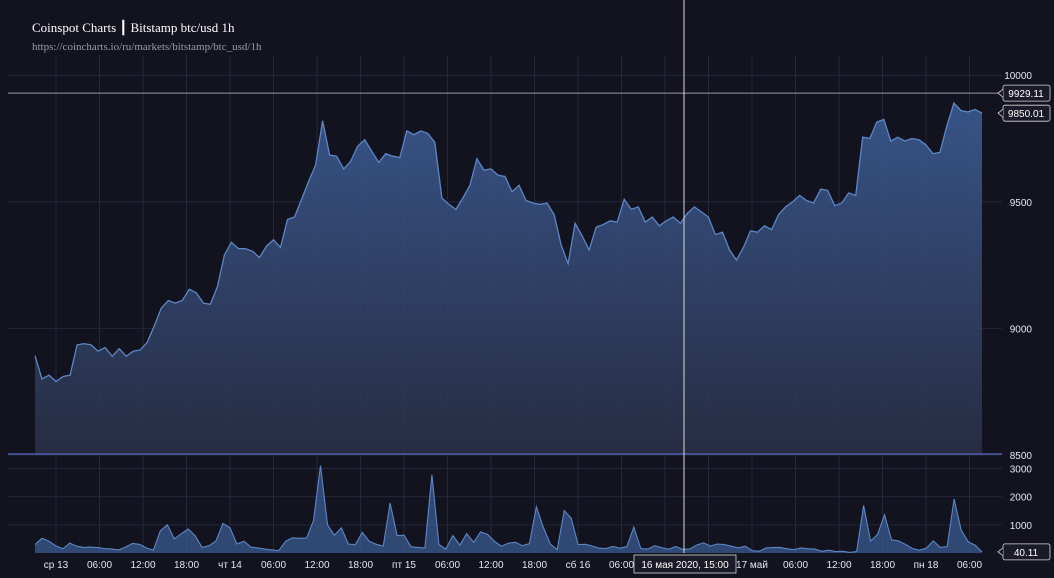 The height and width of the screenshot is (578, 1054). What do you see at coordinates (404, 565) in the screenshot?
I see `x-tick-label: пт 15` at bounding box center [404, 565].